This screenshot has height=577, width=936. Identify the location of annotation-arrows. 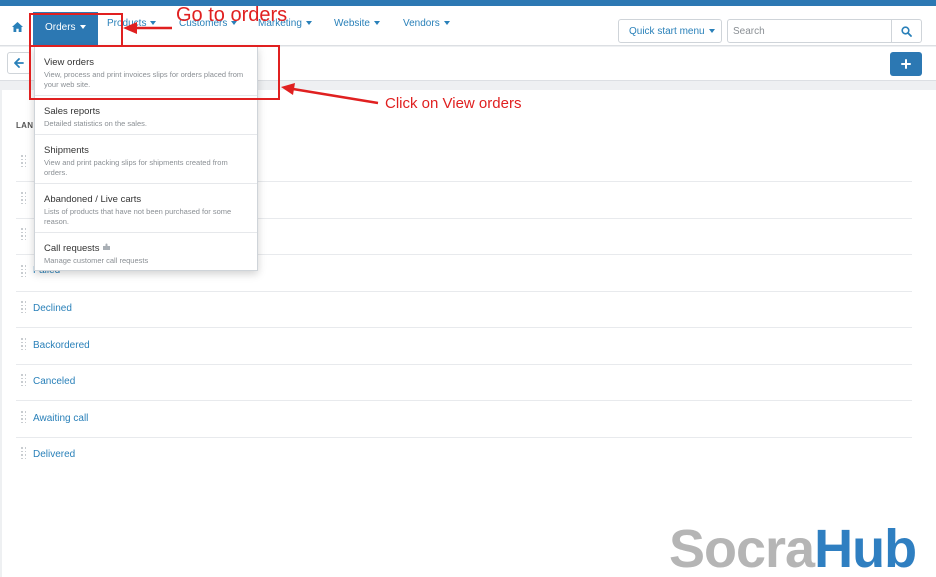
(251, 63).